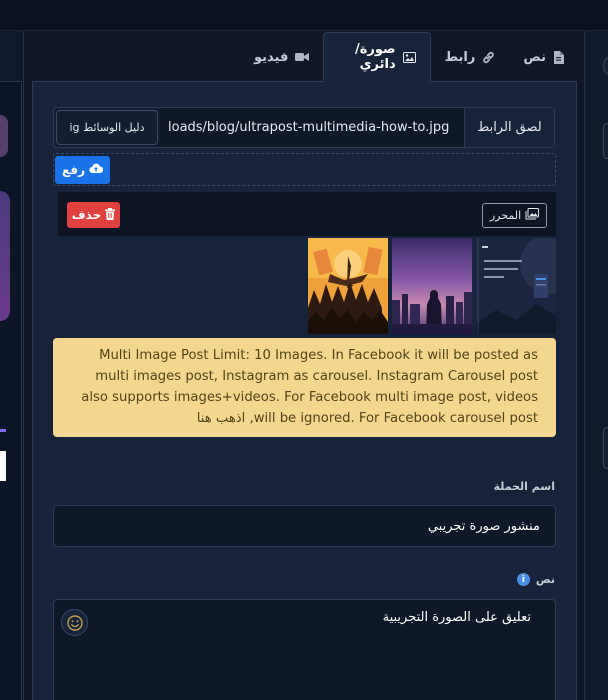 This screenshot has height=700, width=608. Describe the element at coordinates (605, 141) in the screenshot. I see `right-panel-field` at that location.